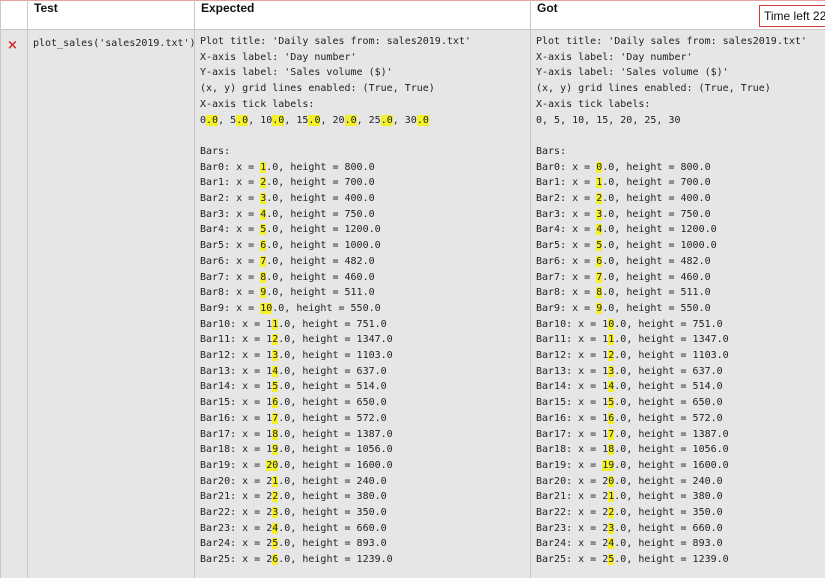  Describe the element at coordinates (680, 246) in the screenshot. I see `output-line: Bar5: x = 5.0, height = 1000.0` at that location.